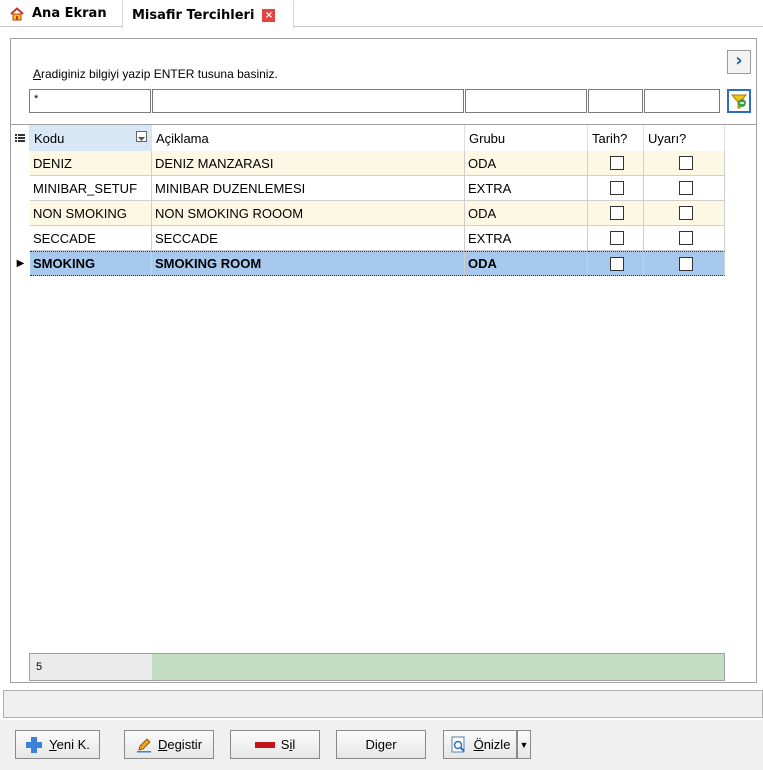  Describe the element at coordinates (37, 74) in the screenshot. I see `hint-access-key: A` at that location.